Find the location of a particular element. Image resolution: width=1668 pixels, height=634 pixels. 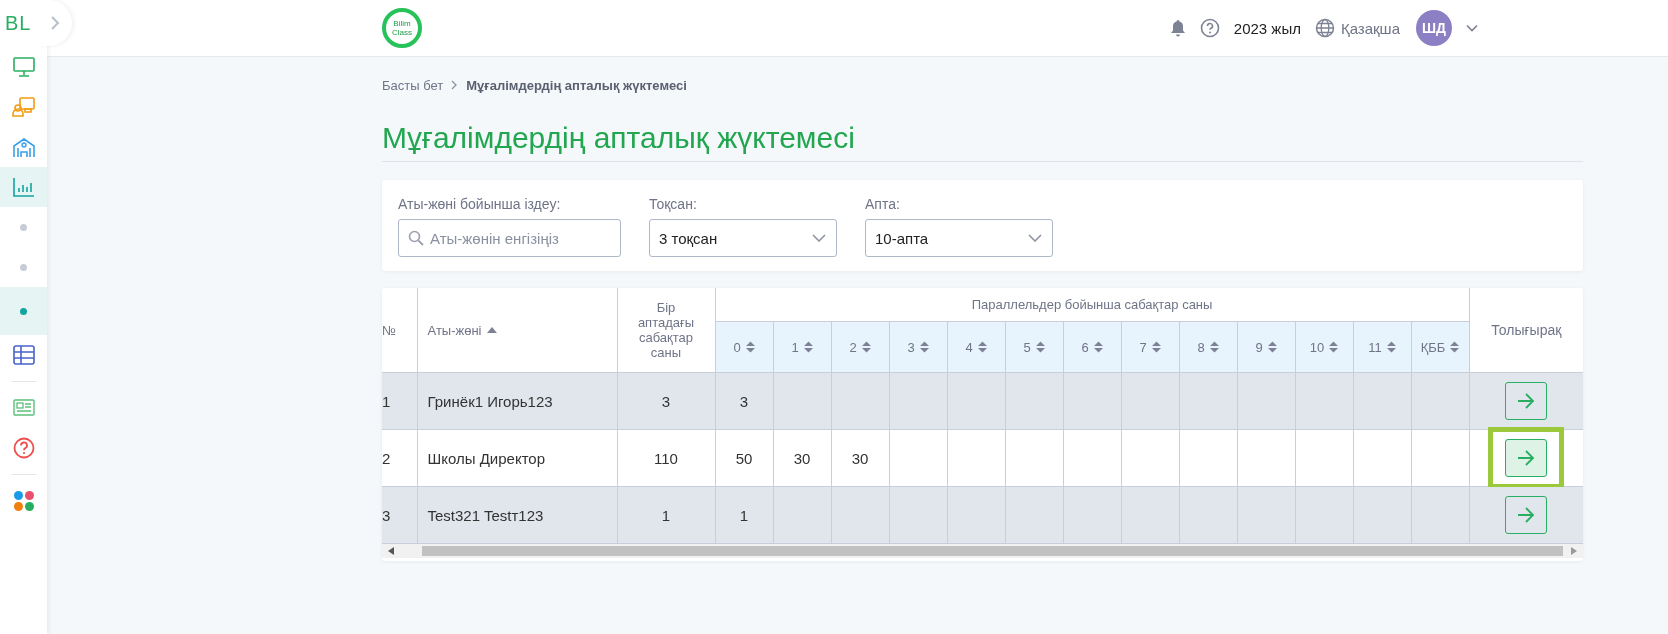

sort-ascending-icon is located at coordinates (491, 330).